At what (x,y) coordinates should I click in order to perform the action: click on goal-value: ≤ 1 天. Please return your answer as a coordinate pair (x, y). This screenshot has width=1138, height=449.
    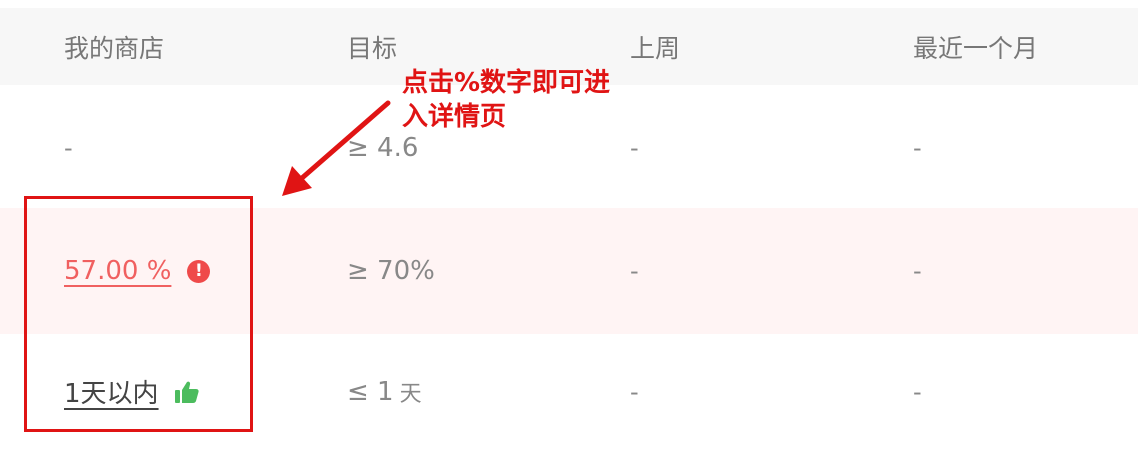
    Looking at the image, I should click on (384, 391).